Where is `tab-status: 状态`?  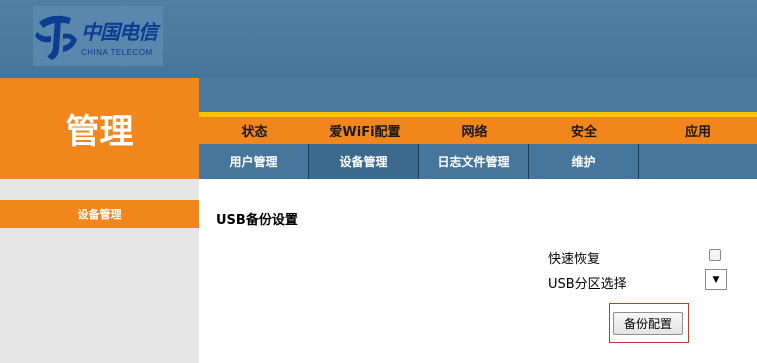 tab-status: 状态 is located at coordinates (254, 130).